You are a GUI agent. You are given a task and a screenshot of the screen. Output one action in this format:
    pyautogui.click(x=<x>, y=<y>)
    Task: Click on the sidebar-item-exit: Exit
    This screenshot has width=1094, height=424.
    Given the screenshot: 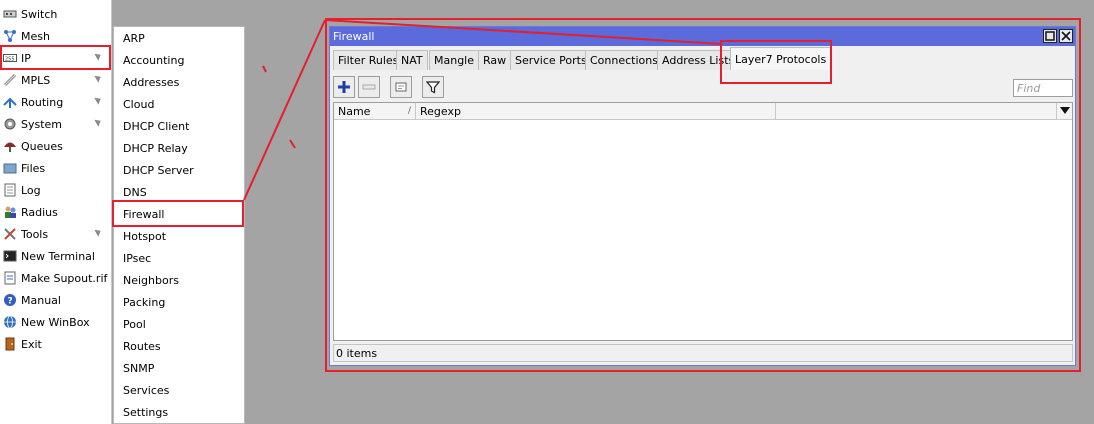 What is the action you would take?
    pyautogui.click(x=56, y=344)
    